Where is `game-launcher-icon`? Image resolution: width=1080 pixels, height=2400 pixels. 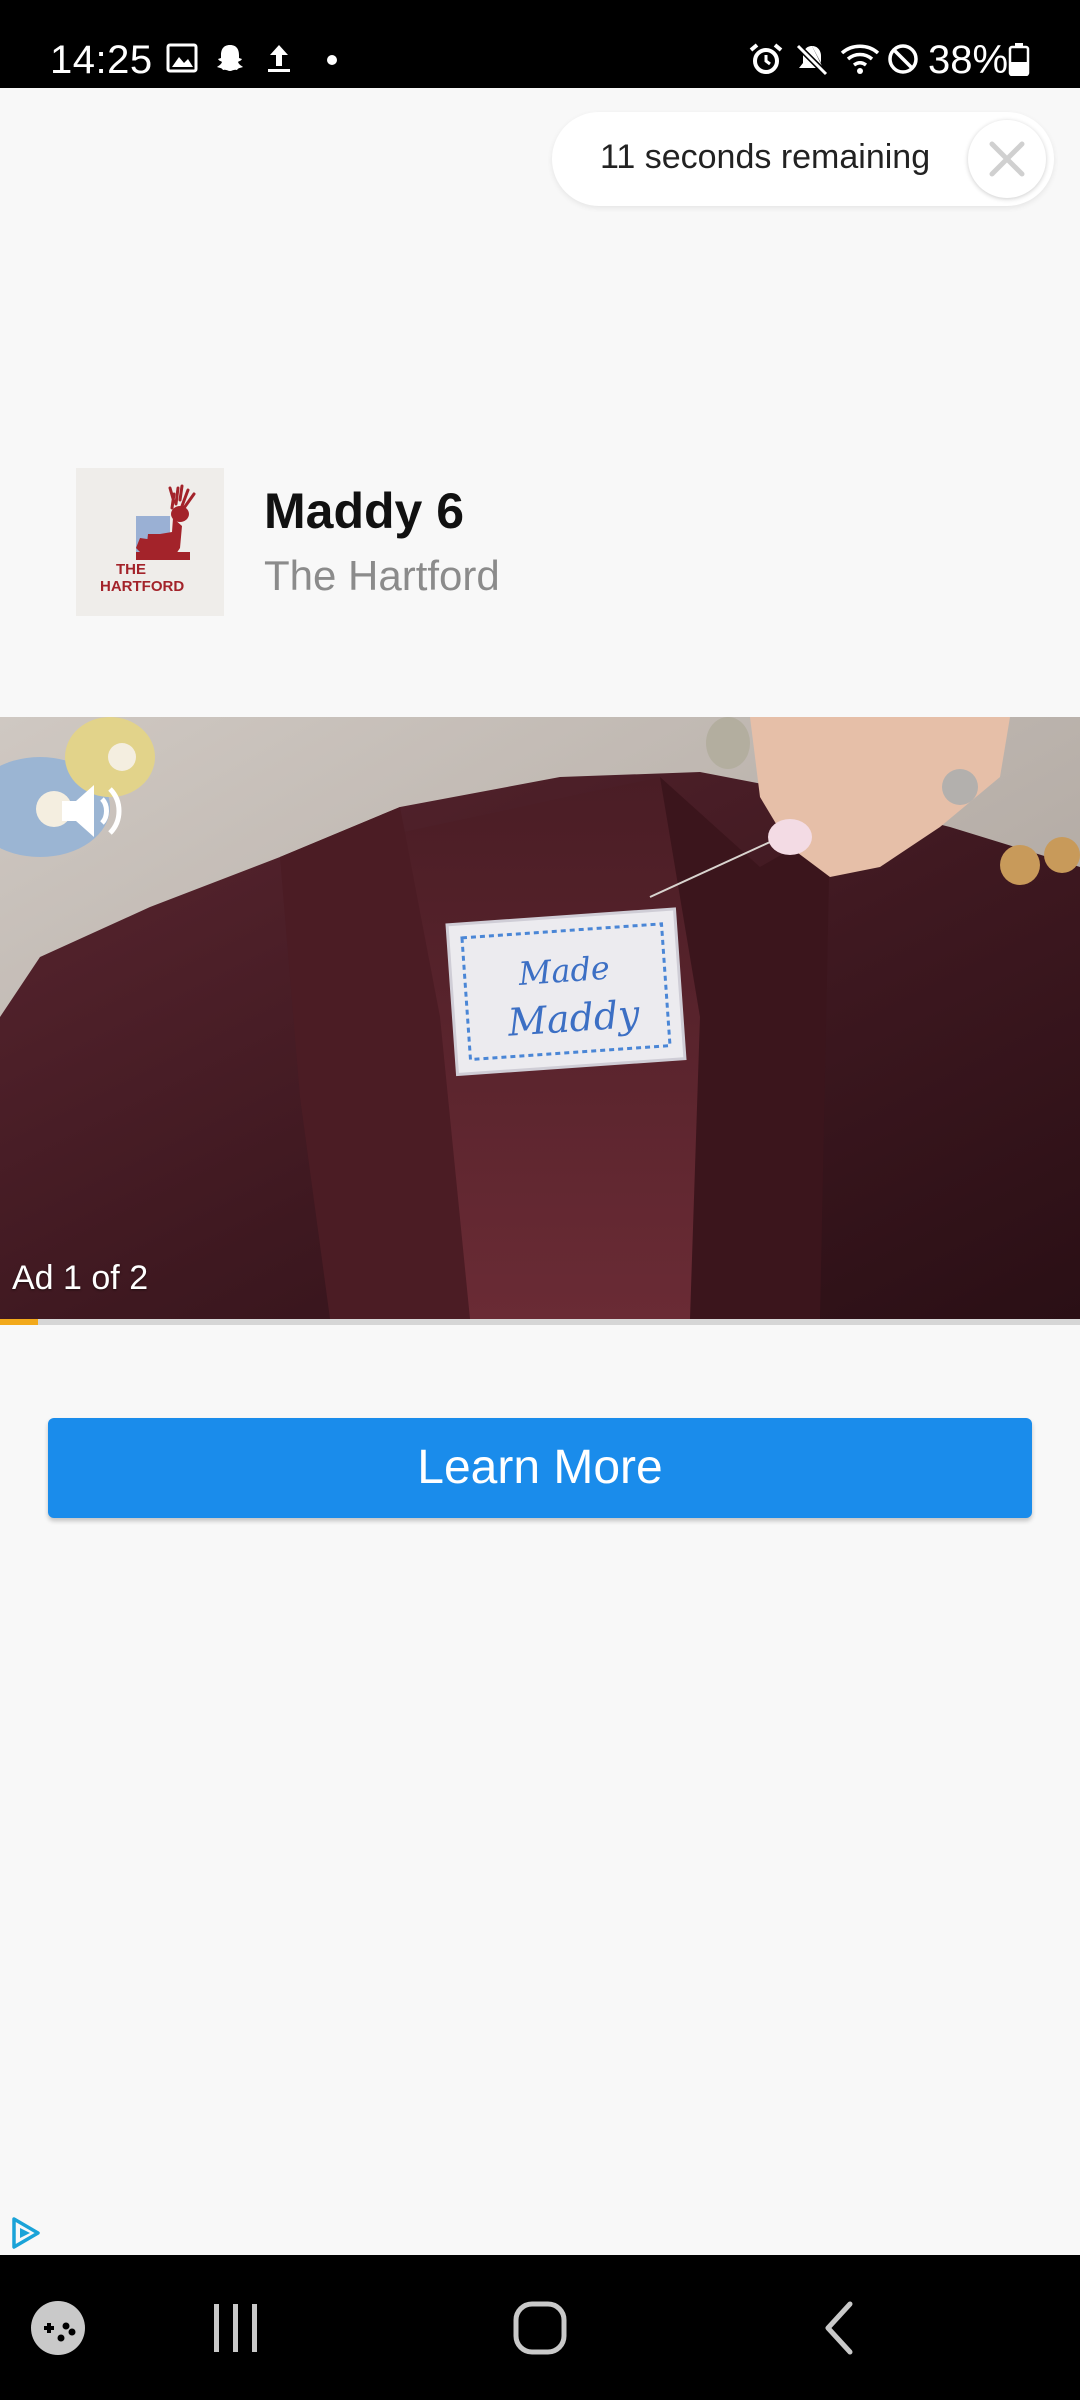 game-launcher-icon is located at coordinates (58, 2327).